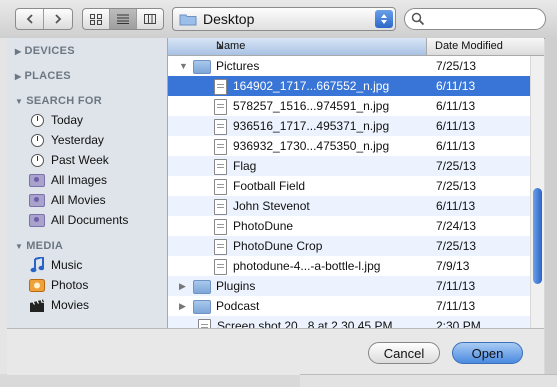 This screenshot has width=557, height=387. I want to click on file-row: 578257_1516...974591_n.jpg 6/11/13, so click(356, 106).